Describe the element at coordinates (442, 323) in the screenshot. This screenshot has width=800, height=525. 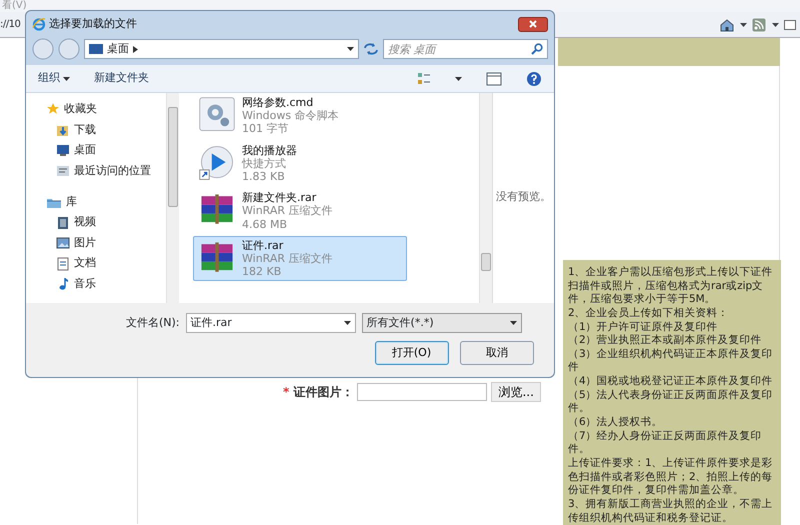
I see `file-type-dropdown: 所有文件(*.*)` at that location.